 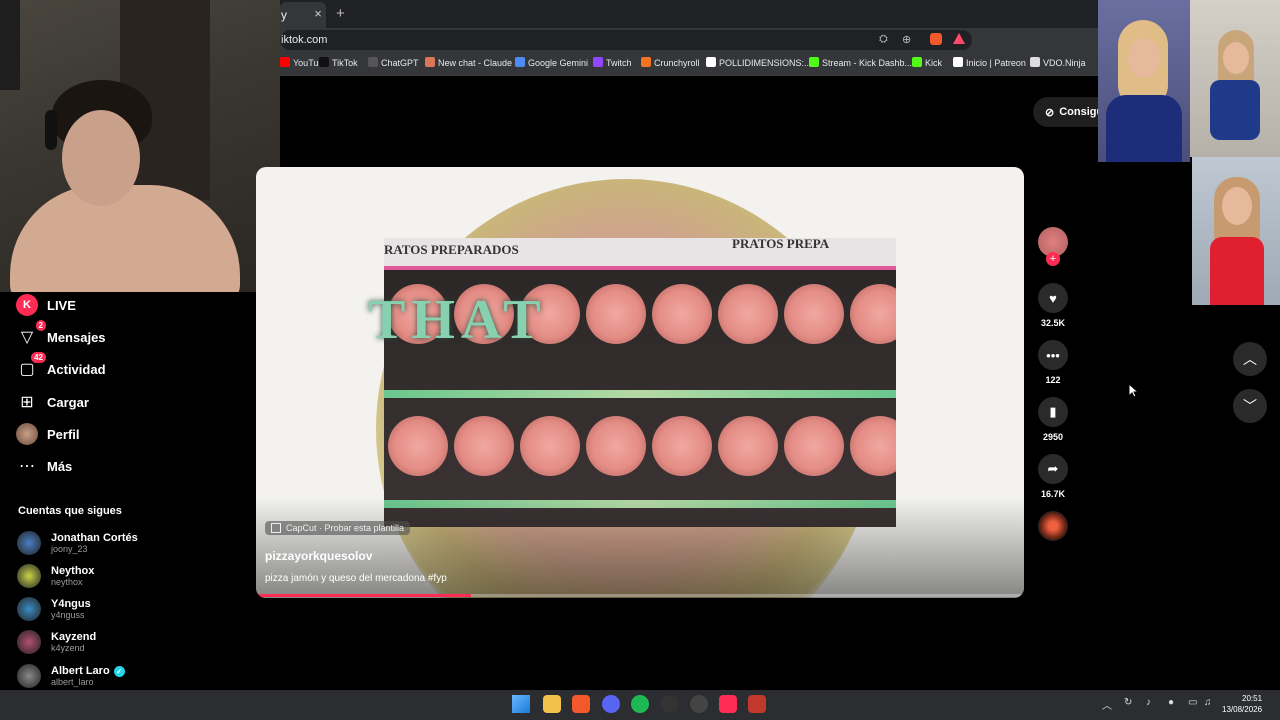 I want to click on share-icon: ➦, so click(x=1053, y=469).